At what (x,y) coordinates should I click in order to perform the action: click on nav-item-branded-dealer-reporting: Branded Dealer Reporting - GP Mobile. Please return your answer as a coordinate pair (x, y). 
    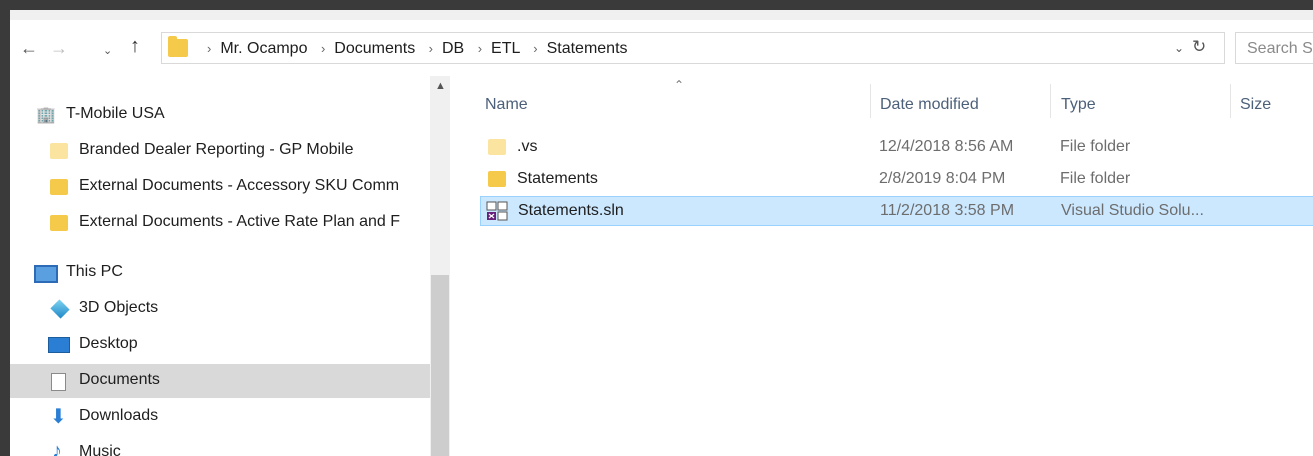
    Looking at the image, I should click on (220, 151).